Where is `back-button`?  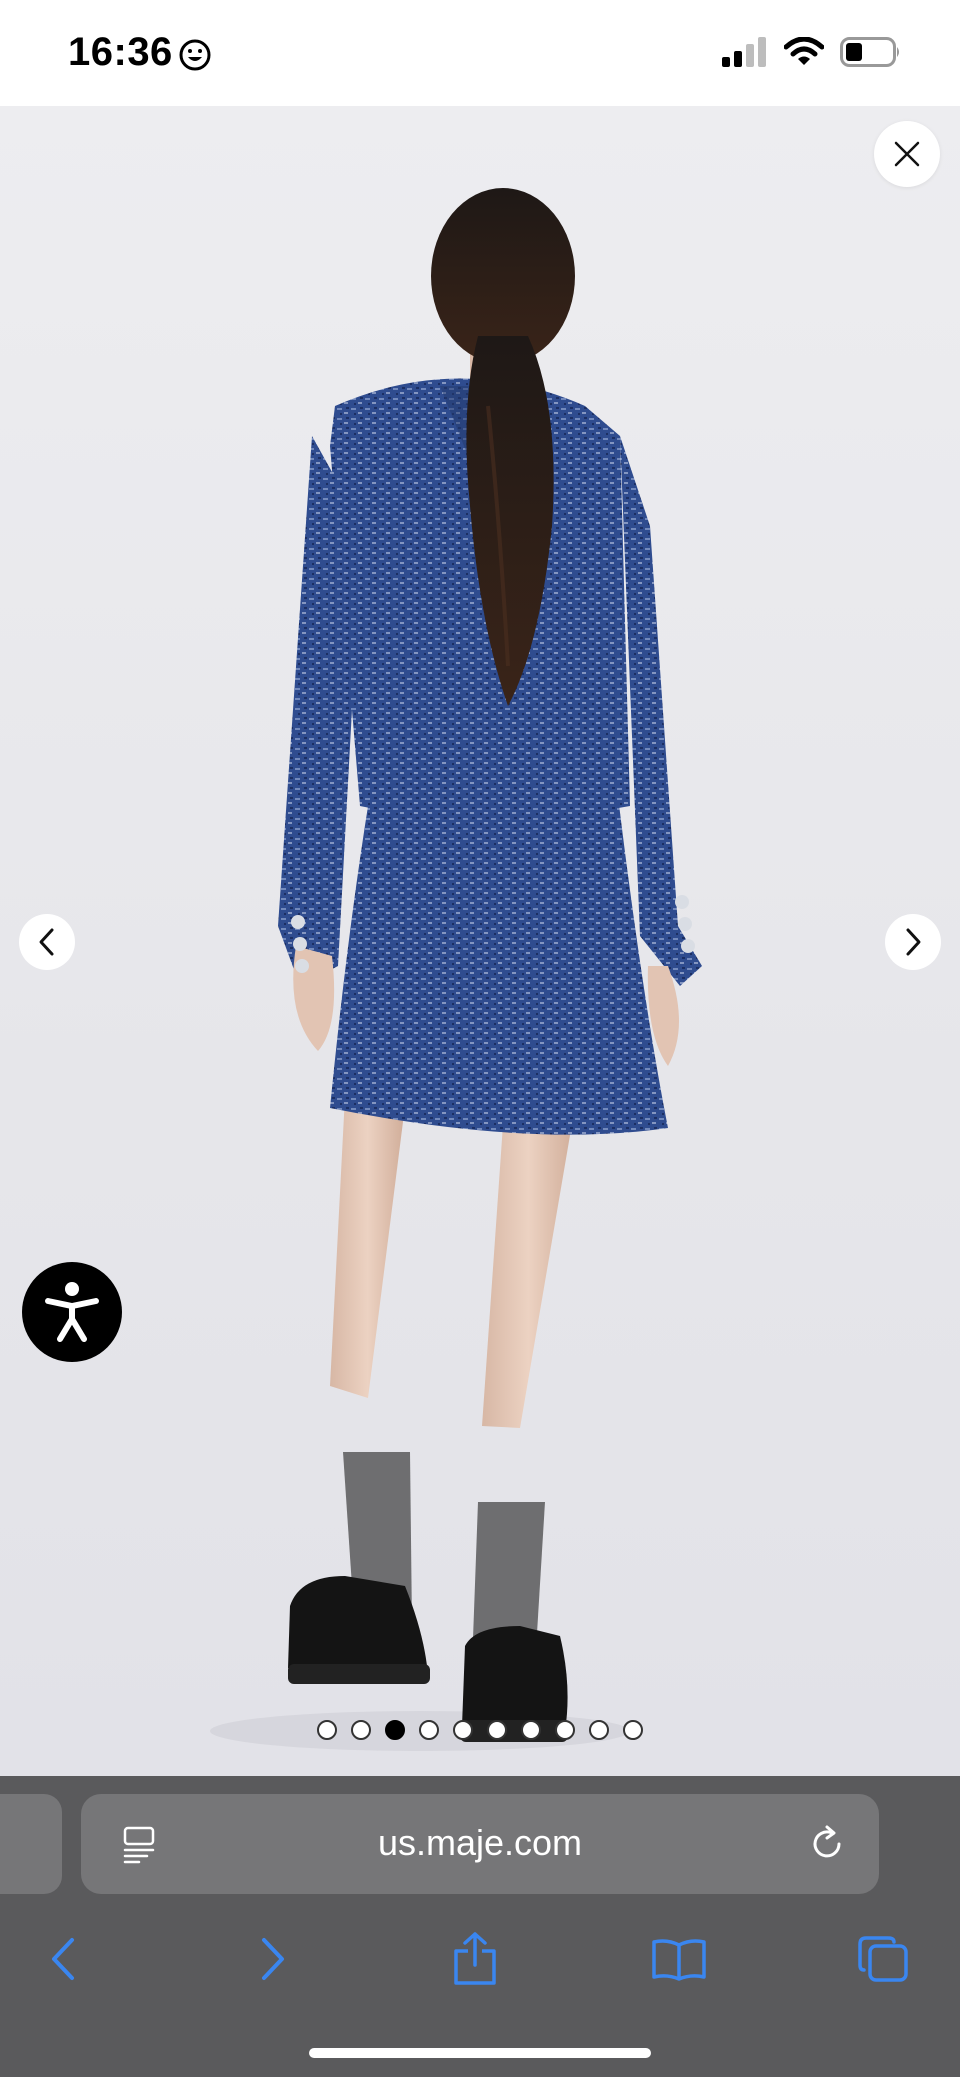
back-button is located at coordinates (63, 1959).